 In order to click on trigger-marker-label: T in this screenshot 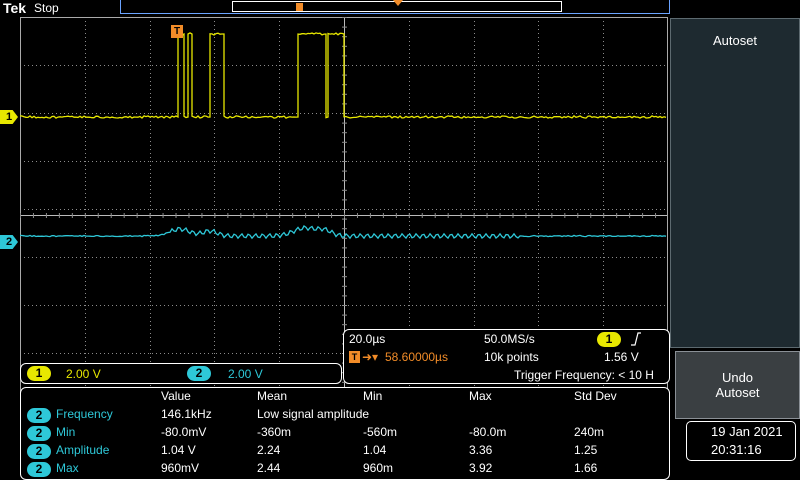, I will do `click(177, 31)`.